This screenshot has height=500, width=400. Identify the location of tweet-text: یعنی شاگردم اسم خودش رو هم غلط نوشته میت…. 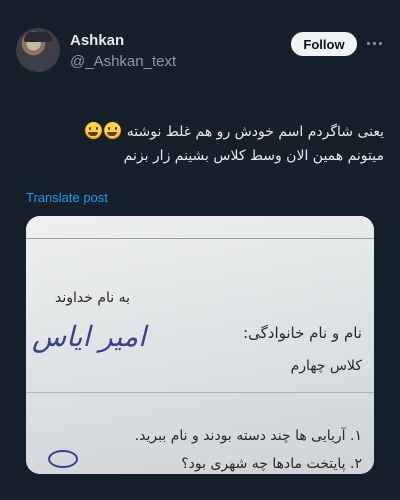
(214, 144).